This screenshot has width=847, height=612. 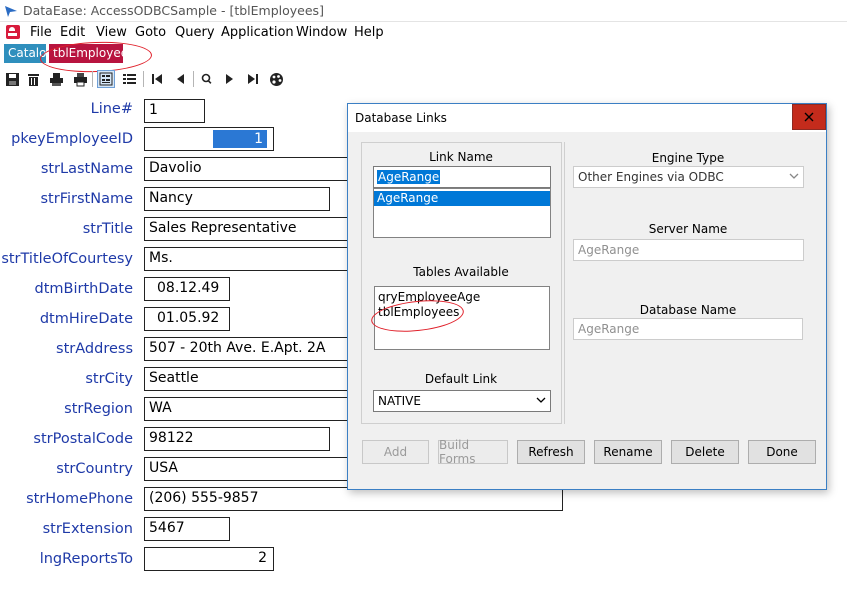 I want to click on list-item: AgeRange, so click(x=462, y=198).